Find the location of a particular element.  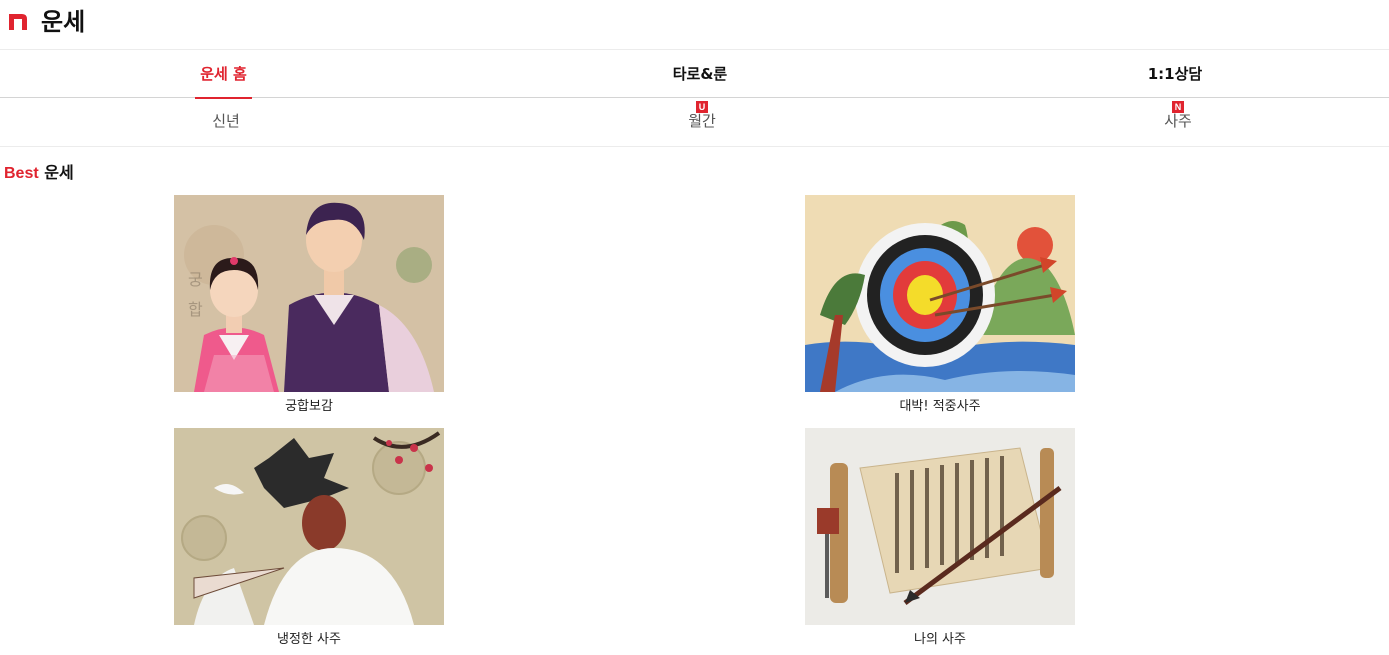

fortune-card: 대박! 적중사주 is located at coordinates (940, 305).